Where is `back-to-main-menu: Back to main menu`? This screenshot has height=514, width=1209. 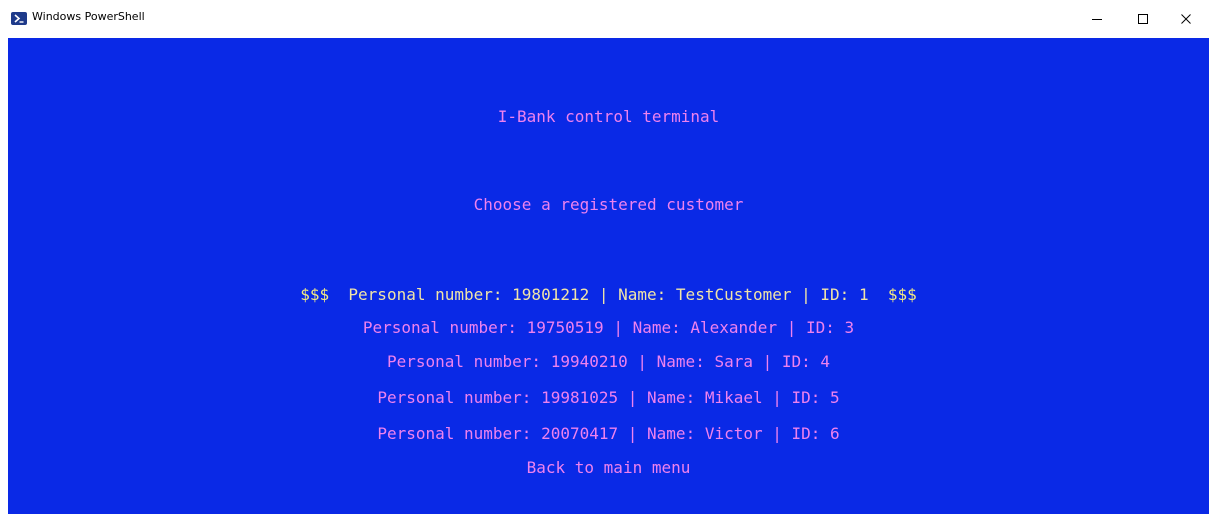 back-to-main-menu: Back to main menu is located at coordinates (608, 468).